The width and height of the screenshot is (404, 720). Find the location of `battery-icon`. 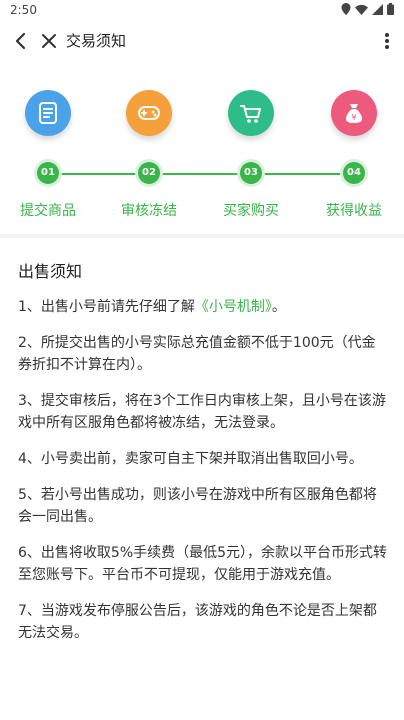

battery-icon is located at coordinates (390, 9).